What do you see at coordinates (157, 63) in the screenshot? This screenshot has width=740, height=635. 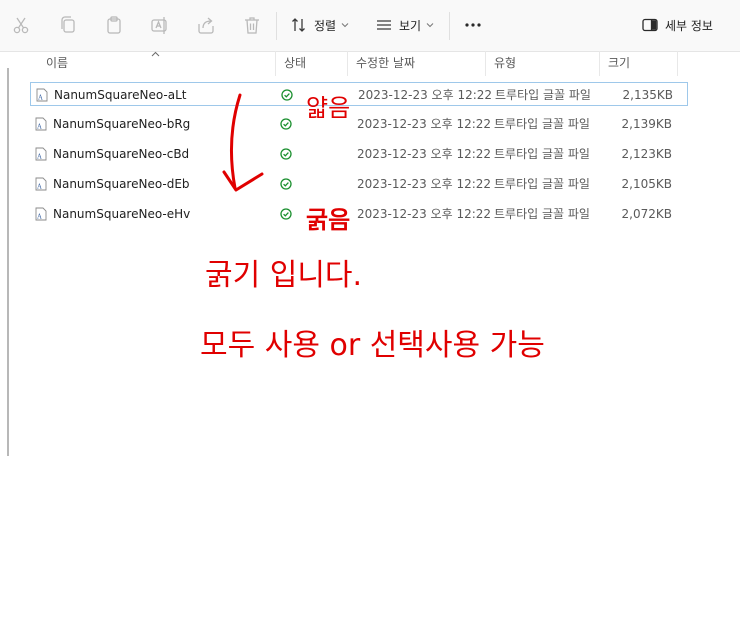 I see `column-header-name: 이름` at bounding box center [157, 63].